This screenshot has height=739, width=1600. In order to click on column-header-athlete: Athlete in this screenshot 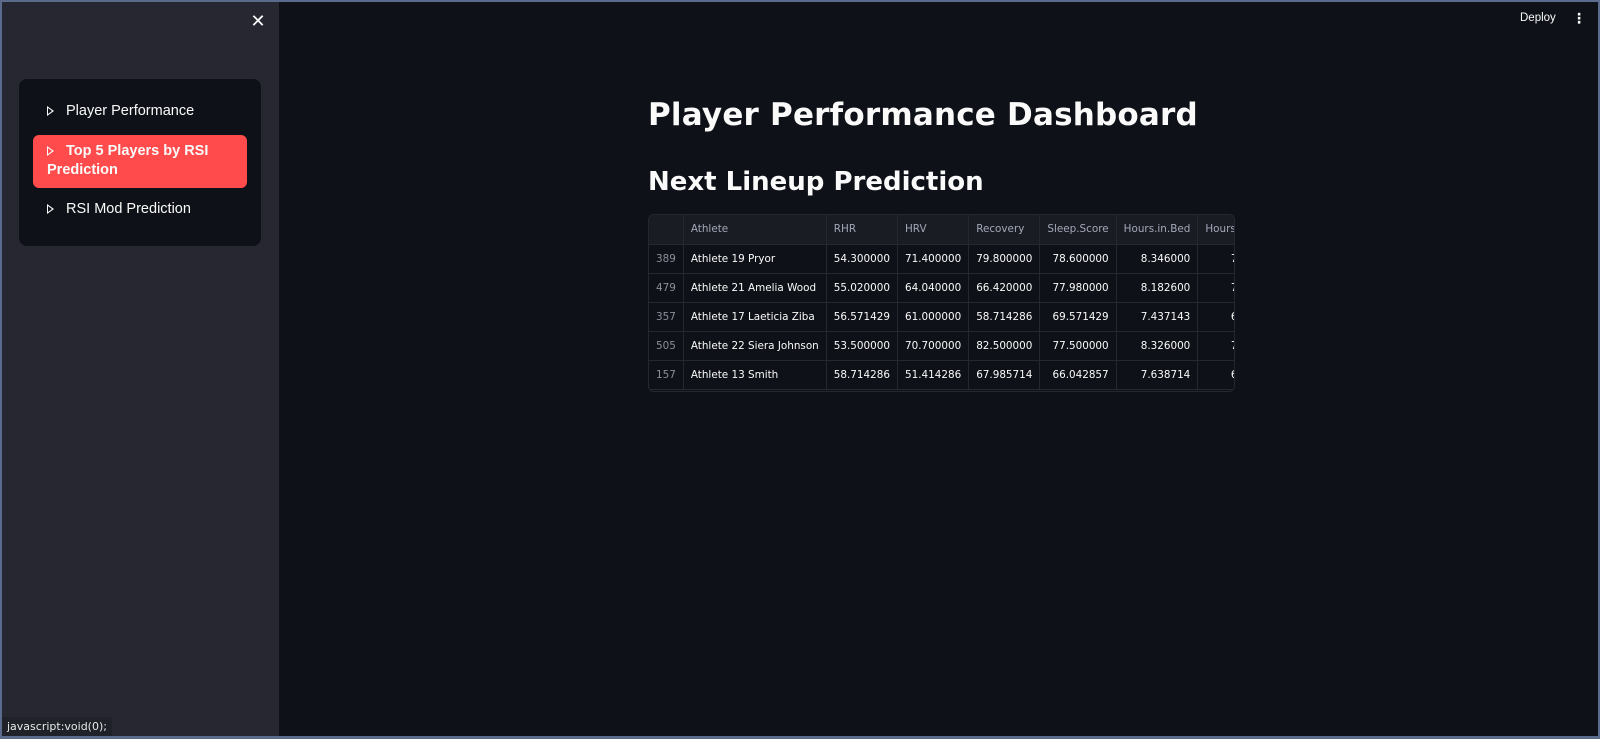, I will do `click(755, 230)`.